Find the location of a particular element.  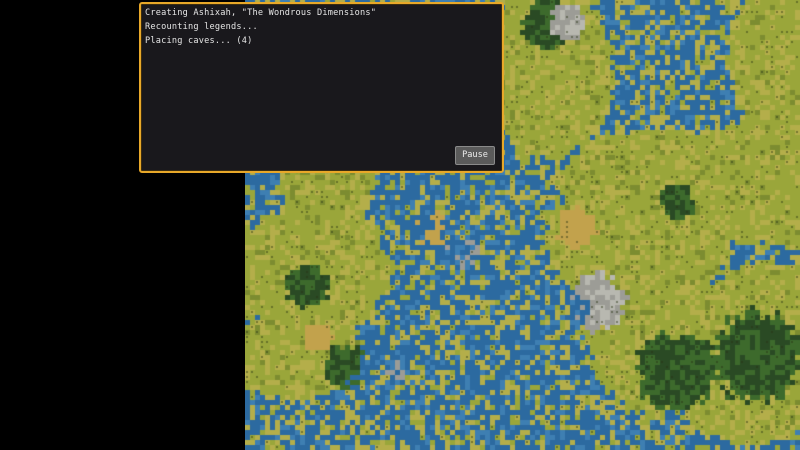

pause-button: Pause is located at coordinates (475, 155).